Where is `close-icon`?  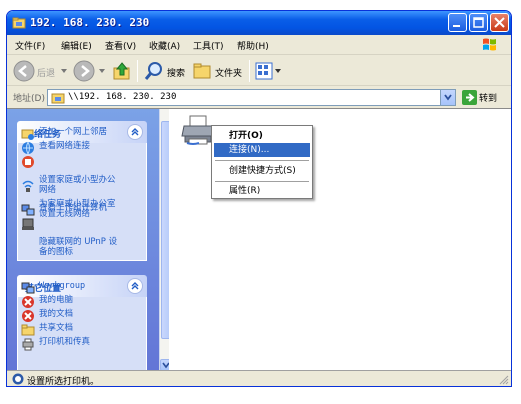 close-icon is located at coordinates (499, 22).